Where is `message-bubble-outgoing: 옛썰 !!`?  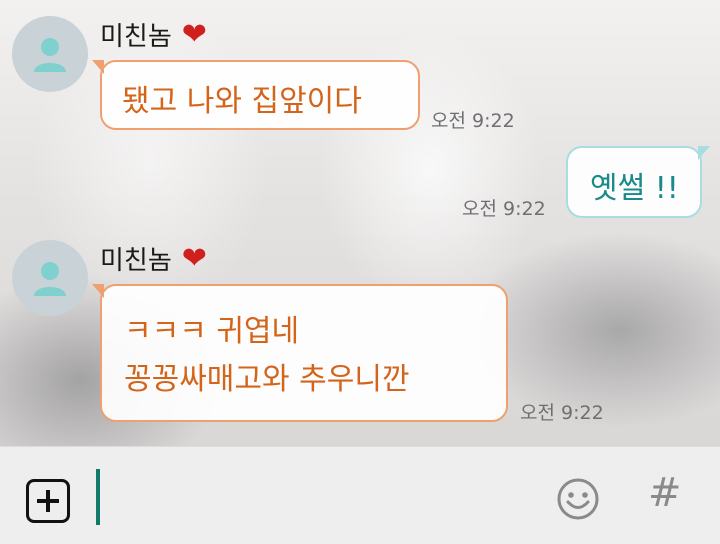 message-bubble-outgoing: 옛썰 !! is located at coordinates (638, 182).